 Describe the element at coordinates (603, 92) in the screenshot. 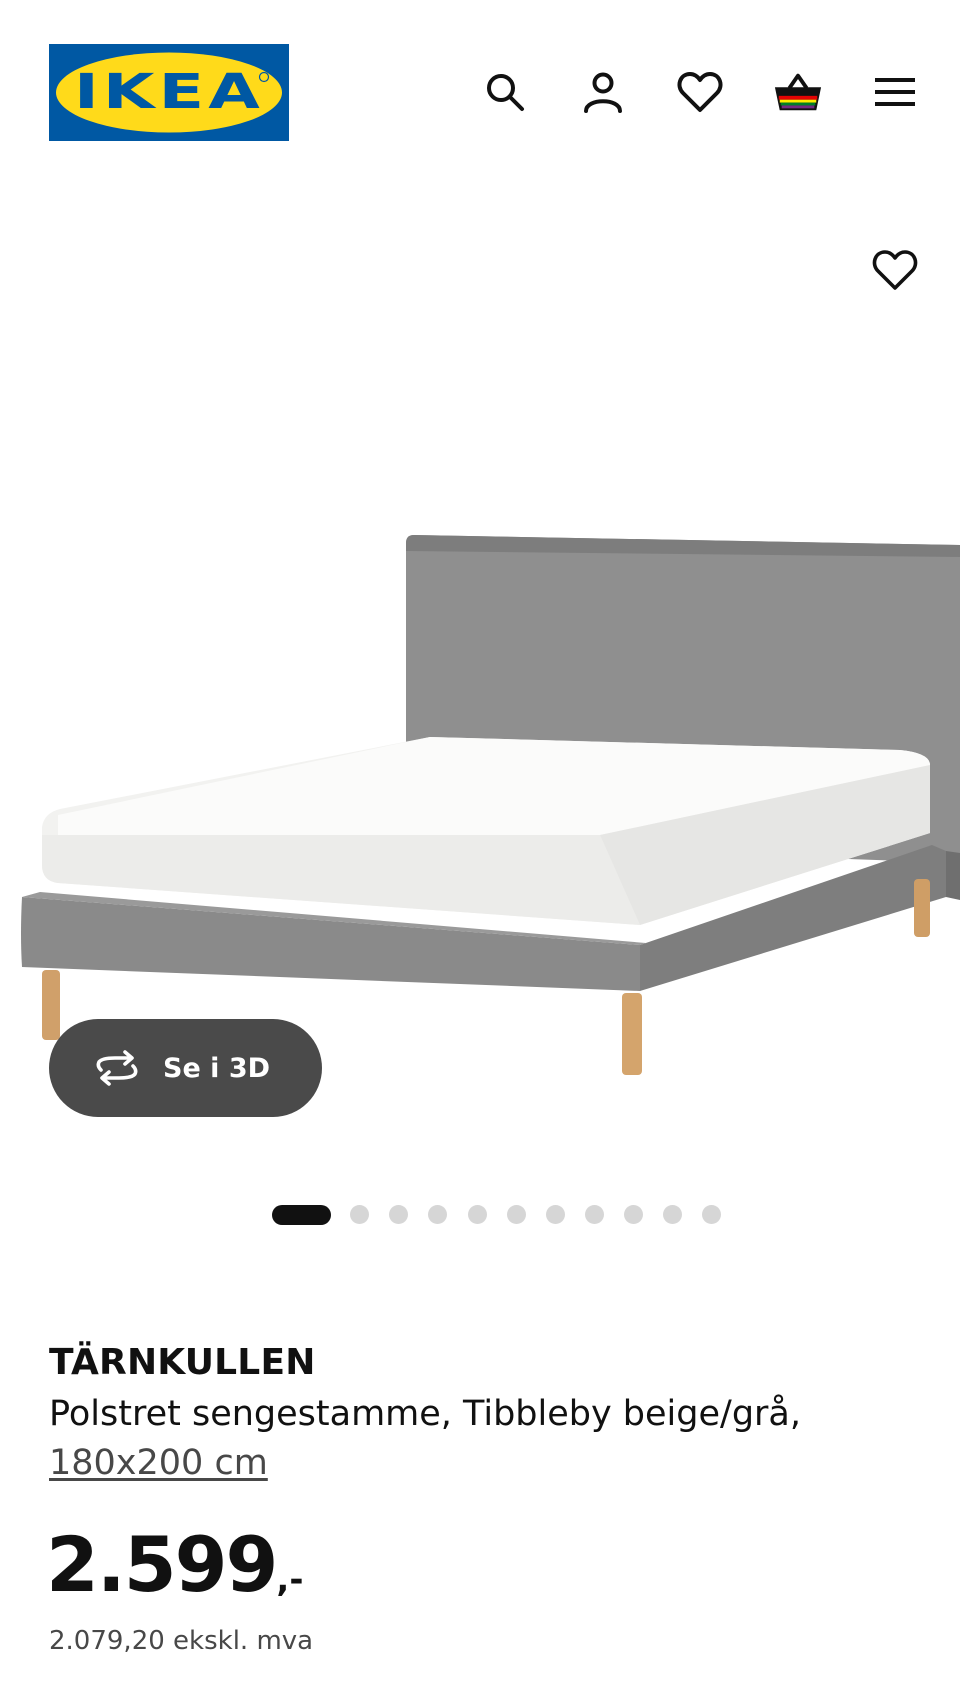

I see `user-icon` at that location.